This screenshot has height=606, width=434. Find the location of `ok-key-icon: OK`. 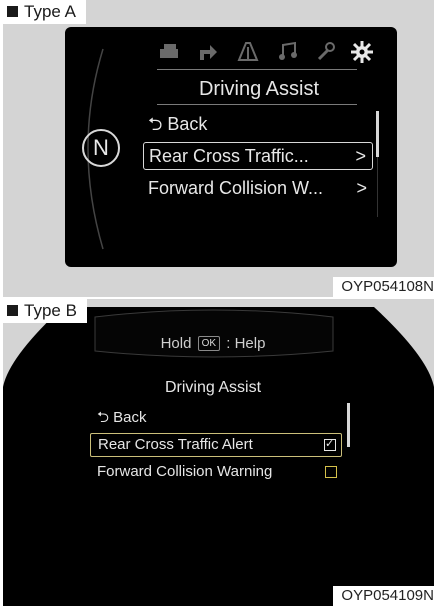

ok-key-icon: OK is located at coordinates (209, 343).